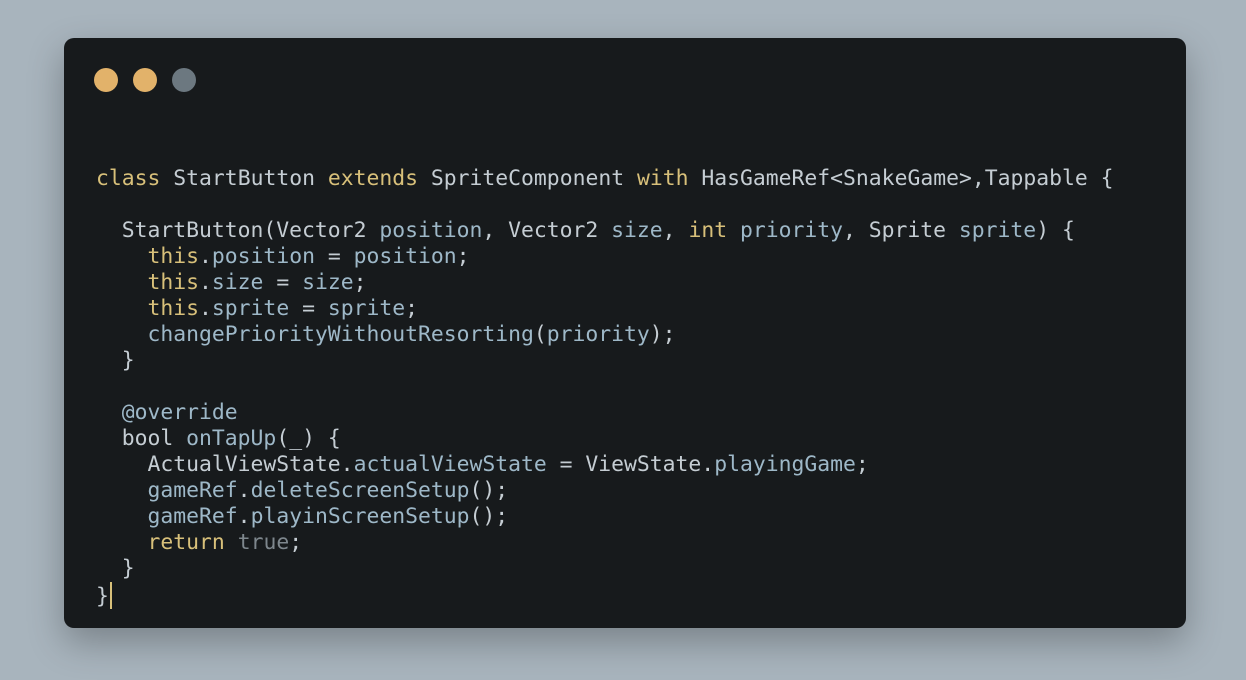 Image resolution: width=1246 pixels, height=680 pixels. I want to click on code-token: bool, so click(141, 438).